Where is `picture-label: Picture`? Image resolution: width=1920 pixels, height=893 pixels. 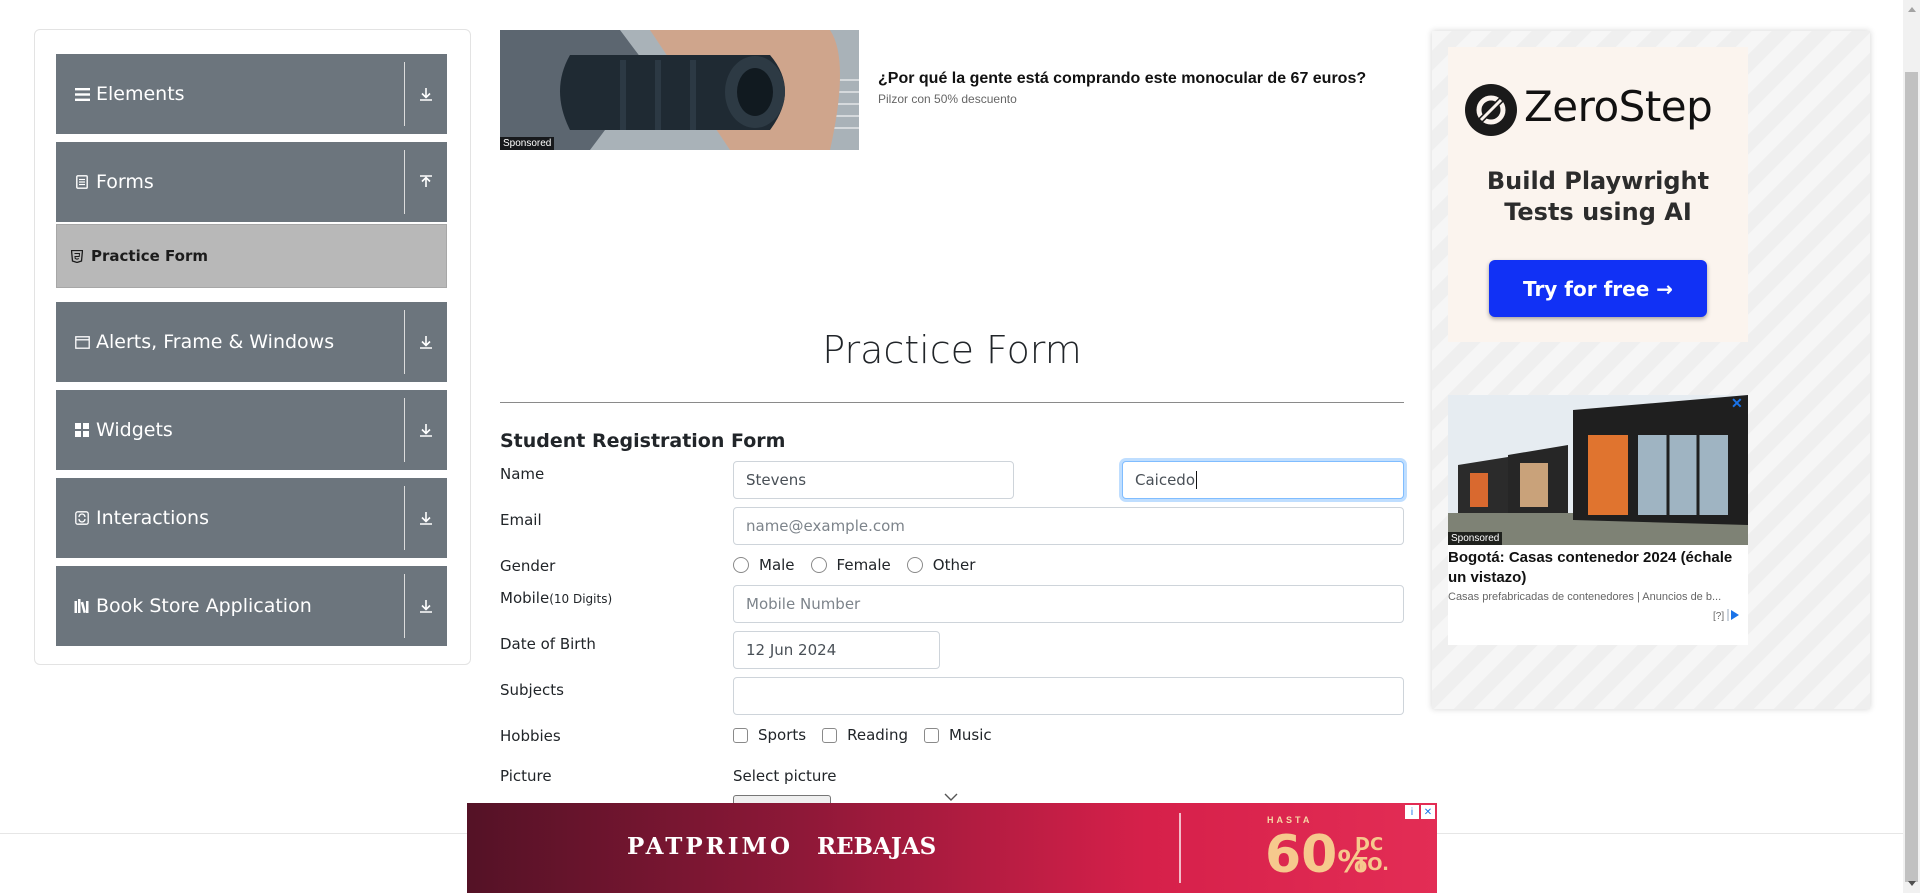
picture-label: Picture is located at coordinates (526, 776).